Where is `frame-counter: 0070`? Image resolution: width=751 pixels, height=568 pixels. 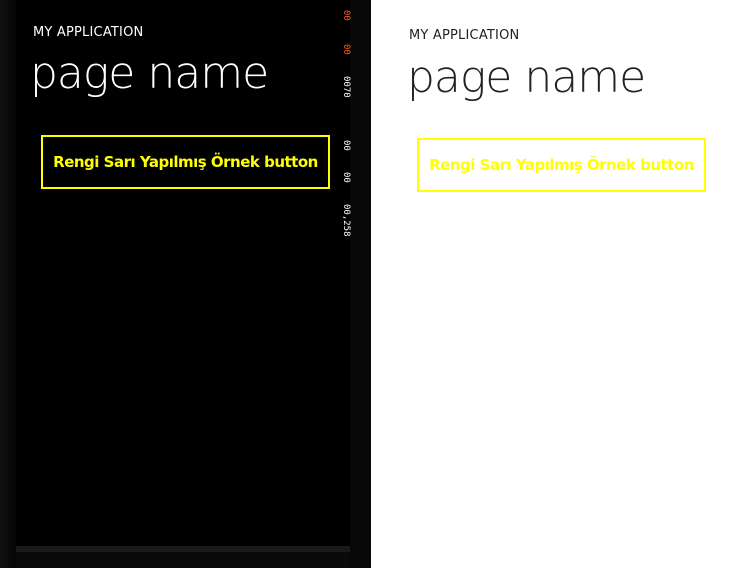 frame-counter: 0070 is located at coordinates (346, 87).